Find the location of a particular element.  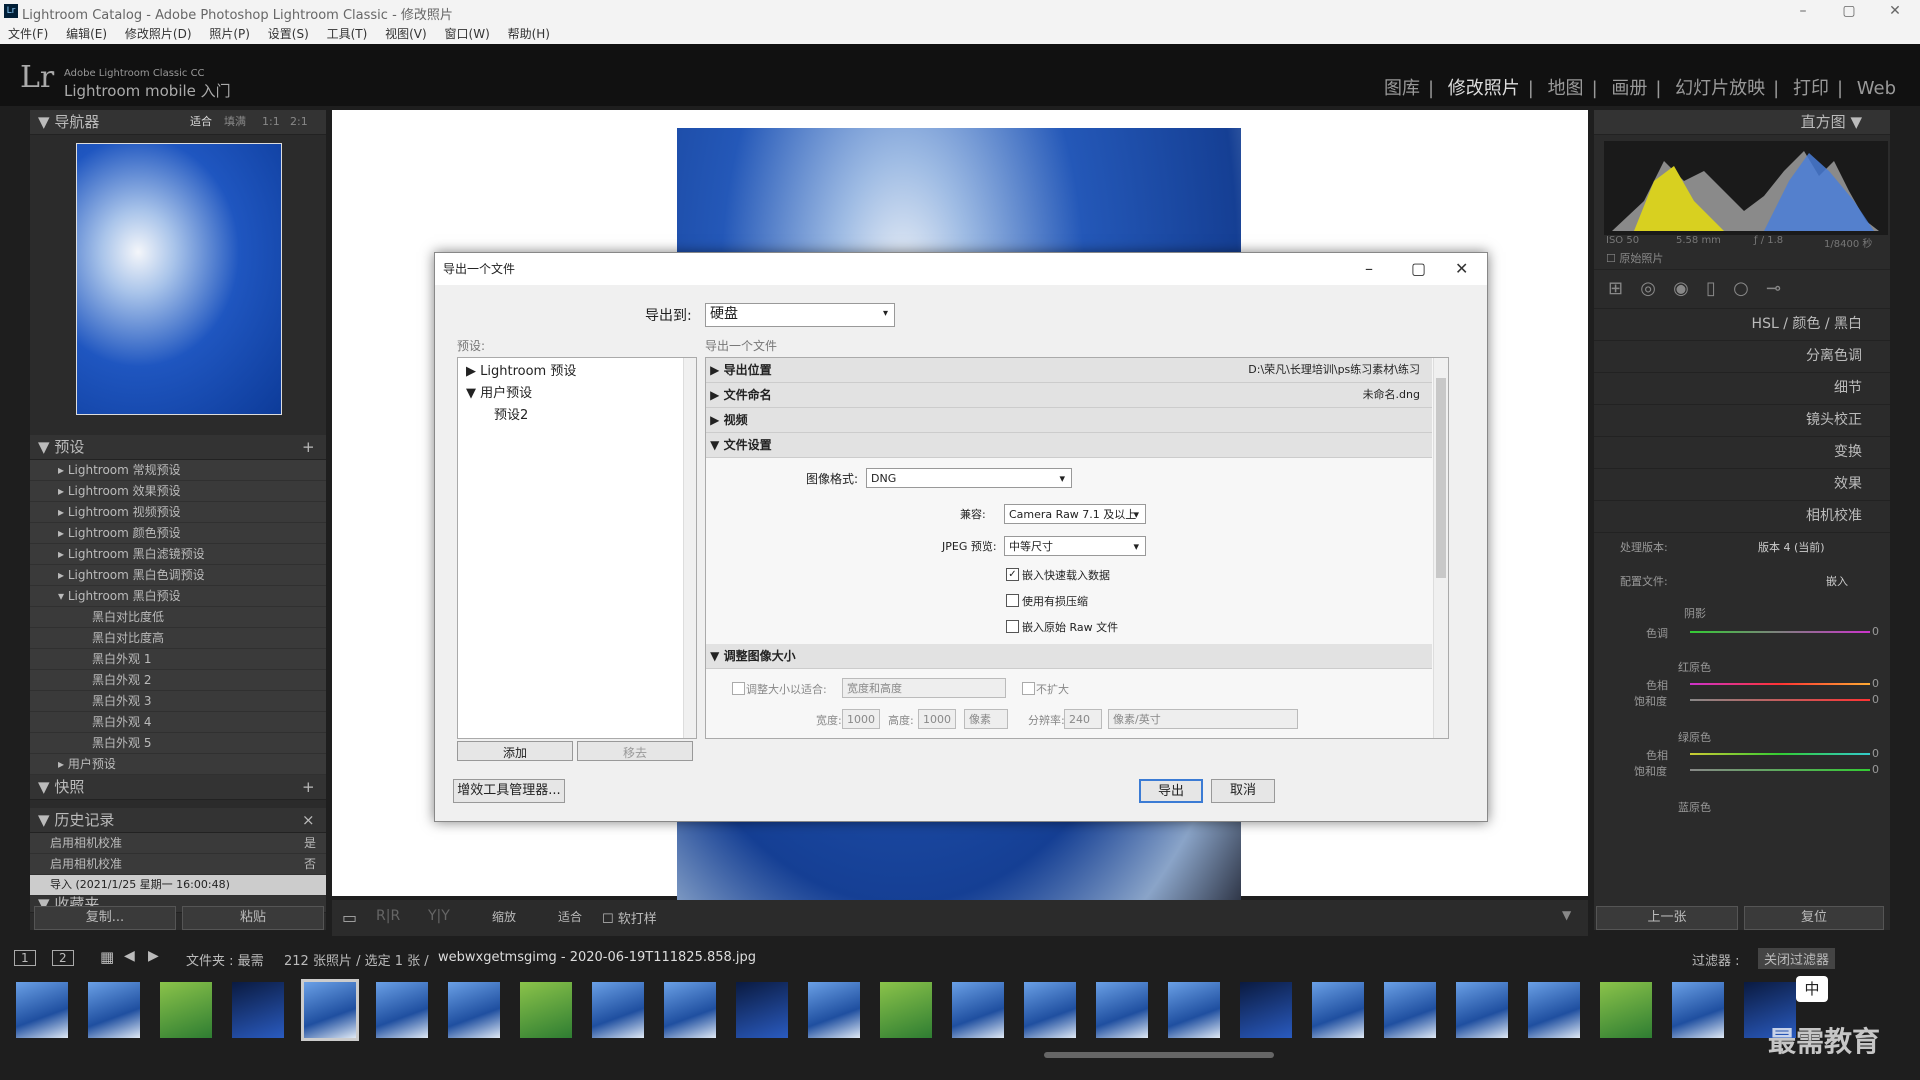

add-preset-icon: + is located at coordinates (308, 447).